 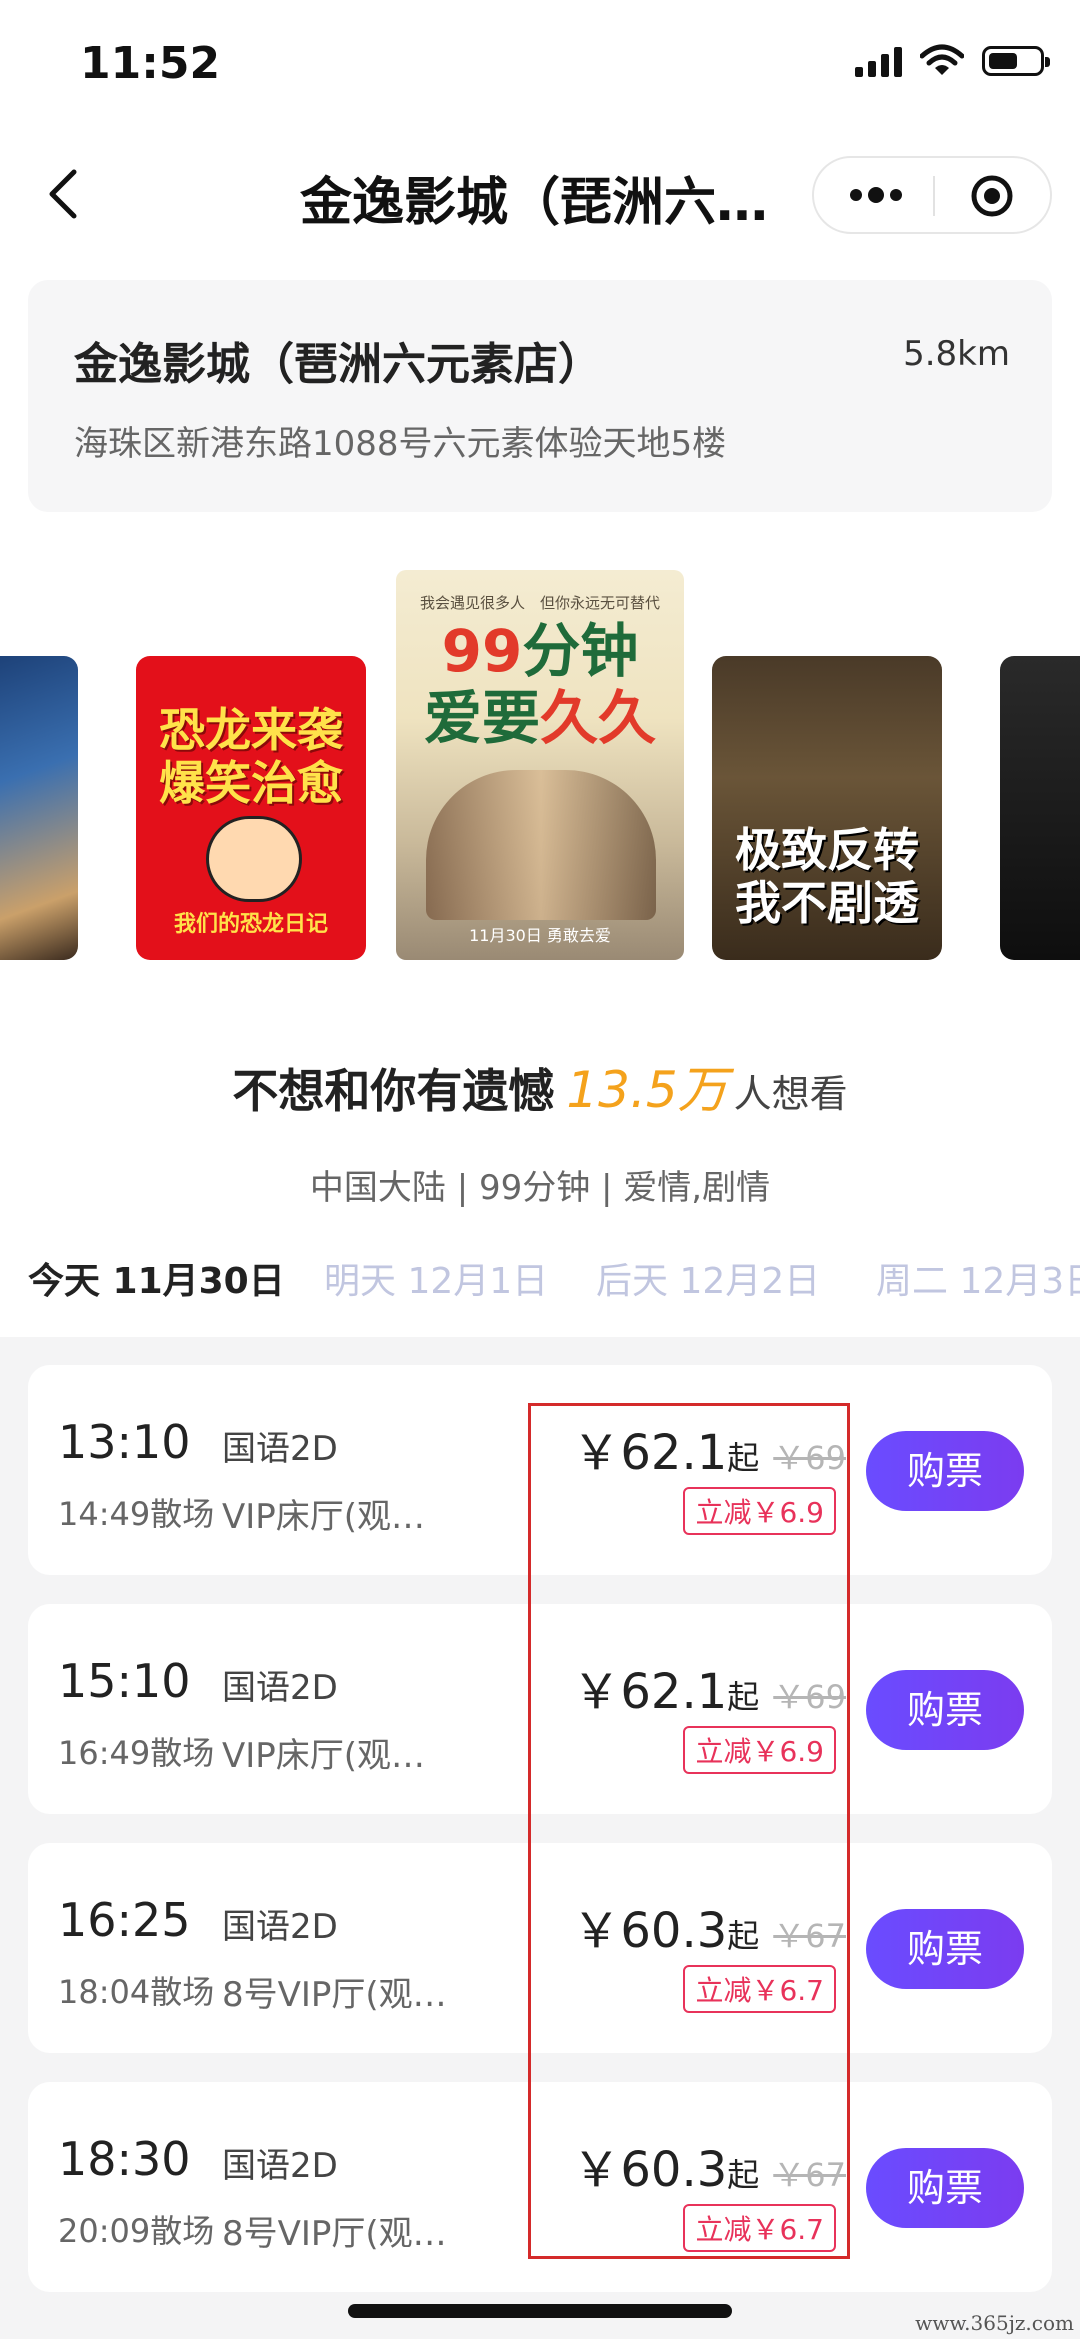 What do you see at coordinates (827, 876) in the screenshot?
I see `poster-title: 极致反转 我不剧透` at bounding box center [827, 876].